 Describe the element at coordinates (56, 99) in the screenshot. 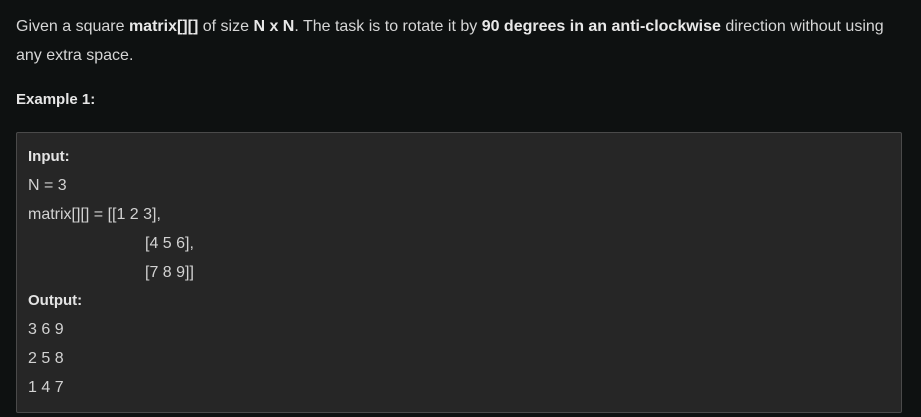

I see `example-heading: Example 1:` at that location.